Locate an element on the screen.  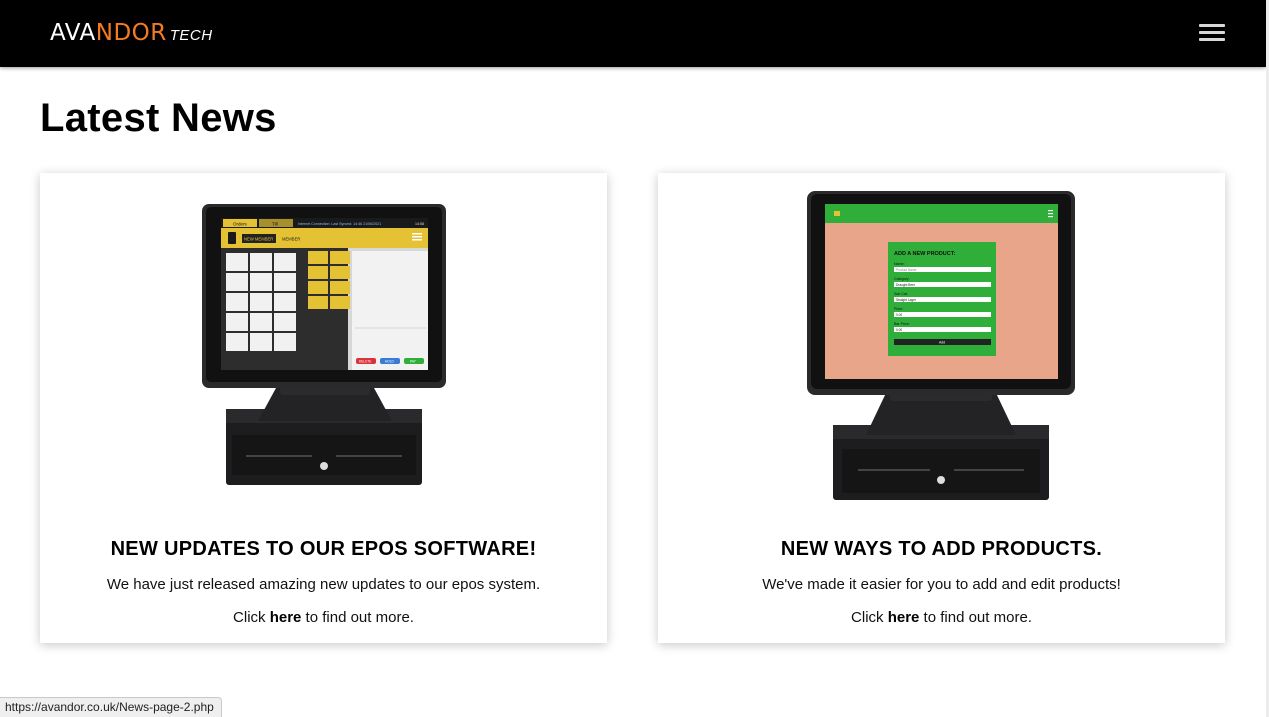
form-label-barprice: Bar Price: is located at coordinates (902, 324).